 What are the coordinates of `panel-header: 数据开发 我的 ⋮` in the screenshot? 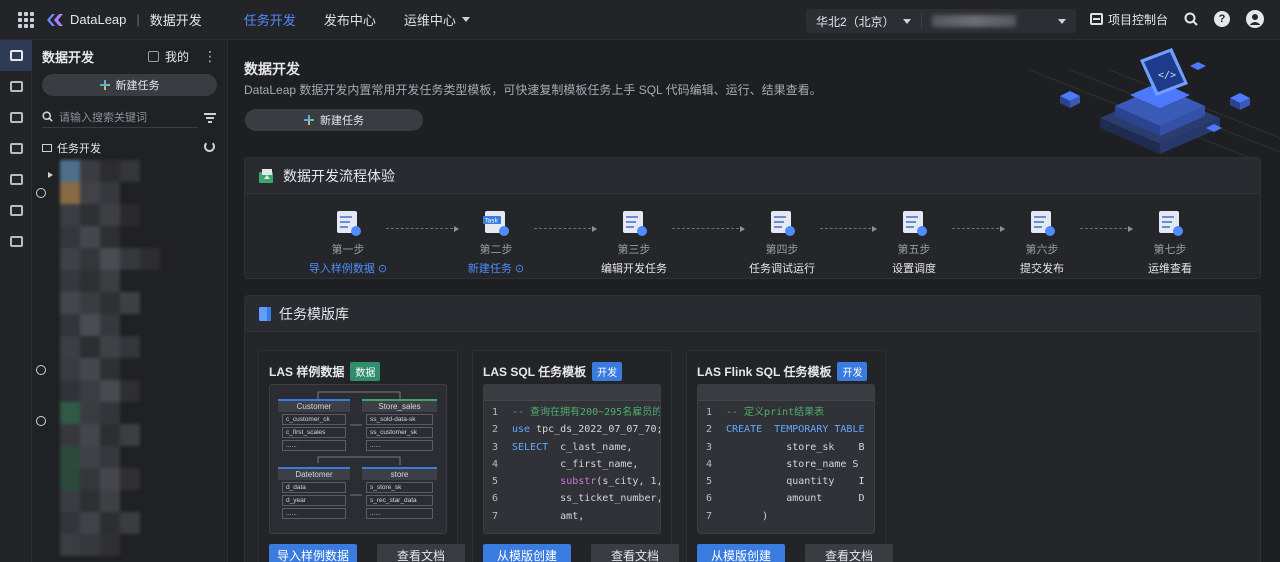 It's located at (129, 56).